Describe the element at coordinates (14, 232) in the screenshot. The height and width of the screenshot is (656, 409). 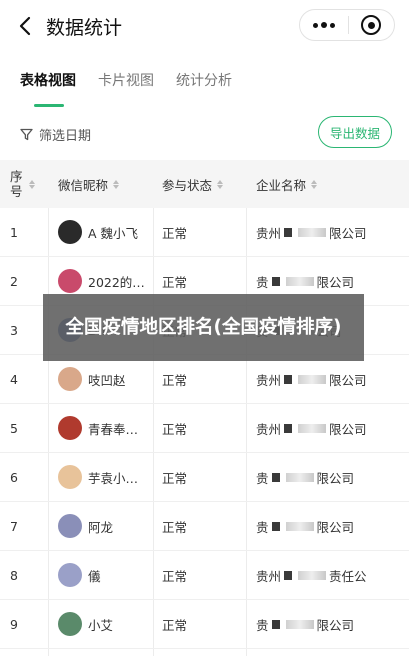
I see `row-index: 1` at that location.